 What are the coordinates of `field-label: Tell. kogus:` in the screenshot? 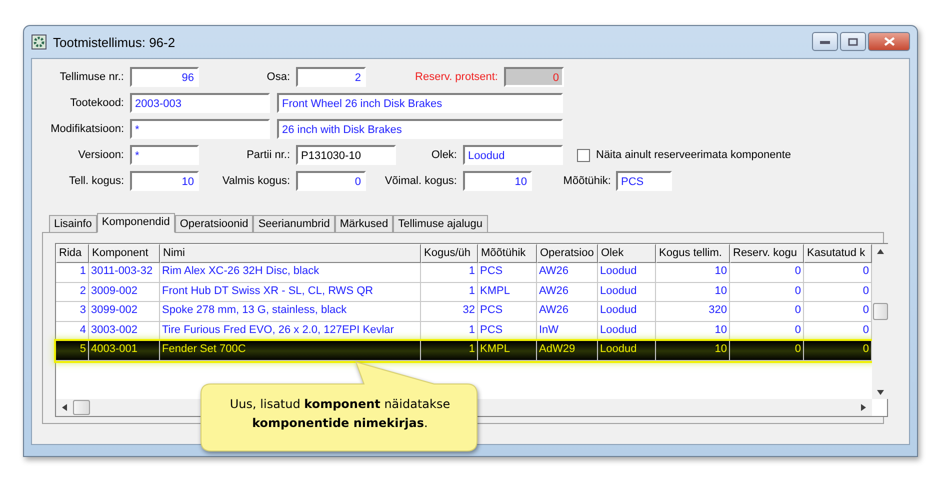 It's located at (96, 181).